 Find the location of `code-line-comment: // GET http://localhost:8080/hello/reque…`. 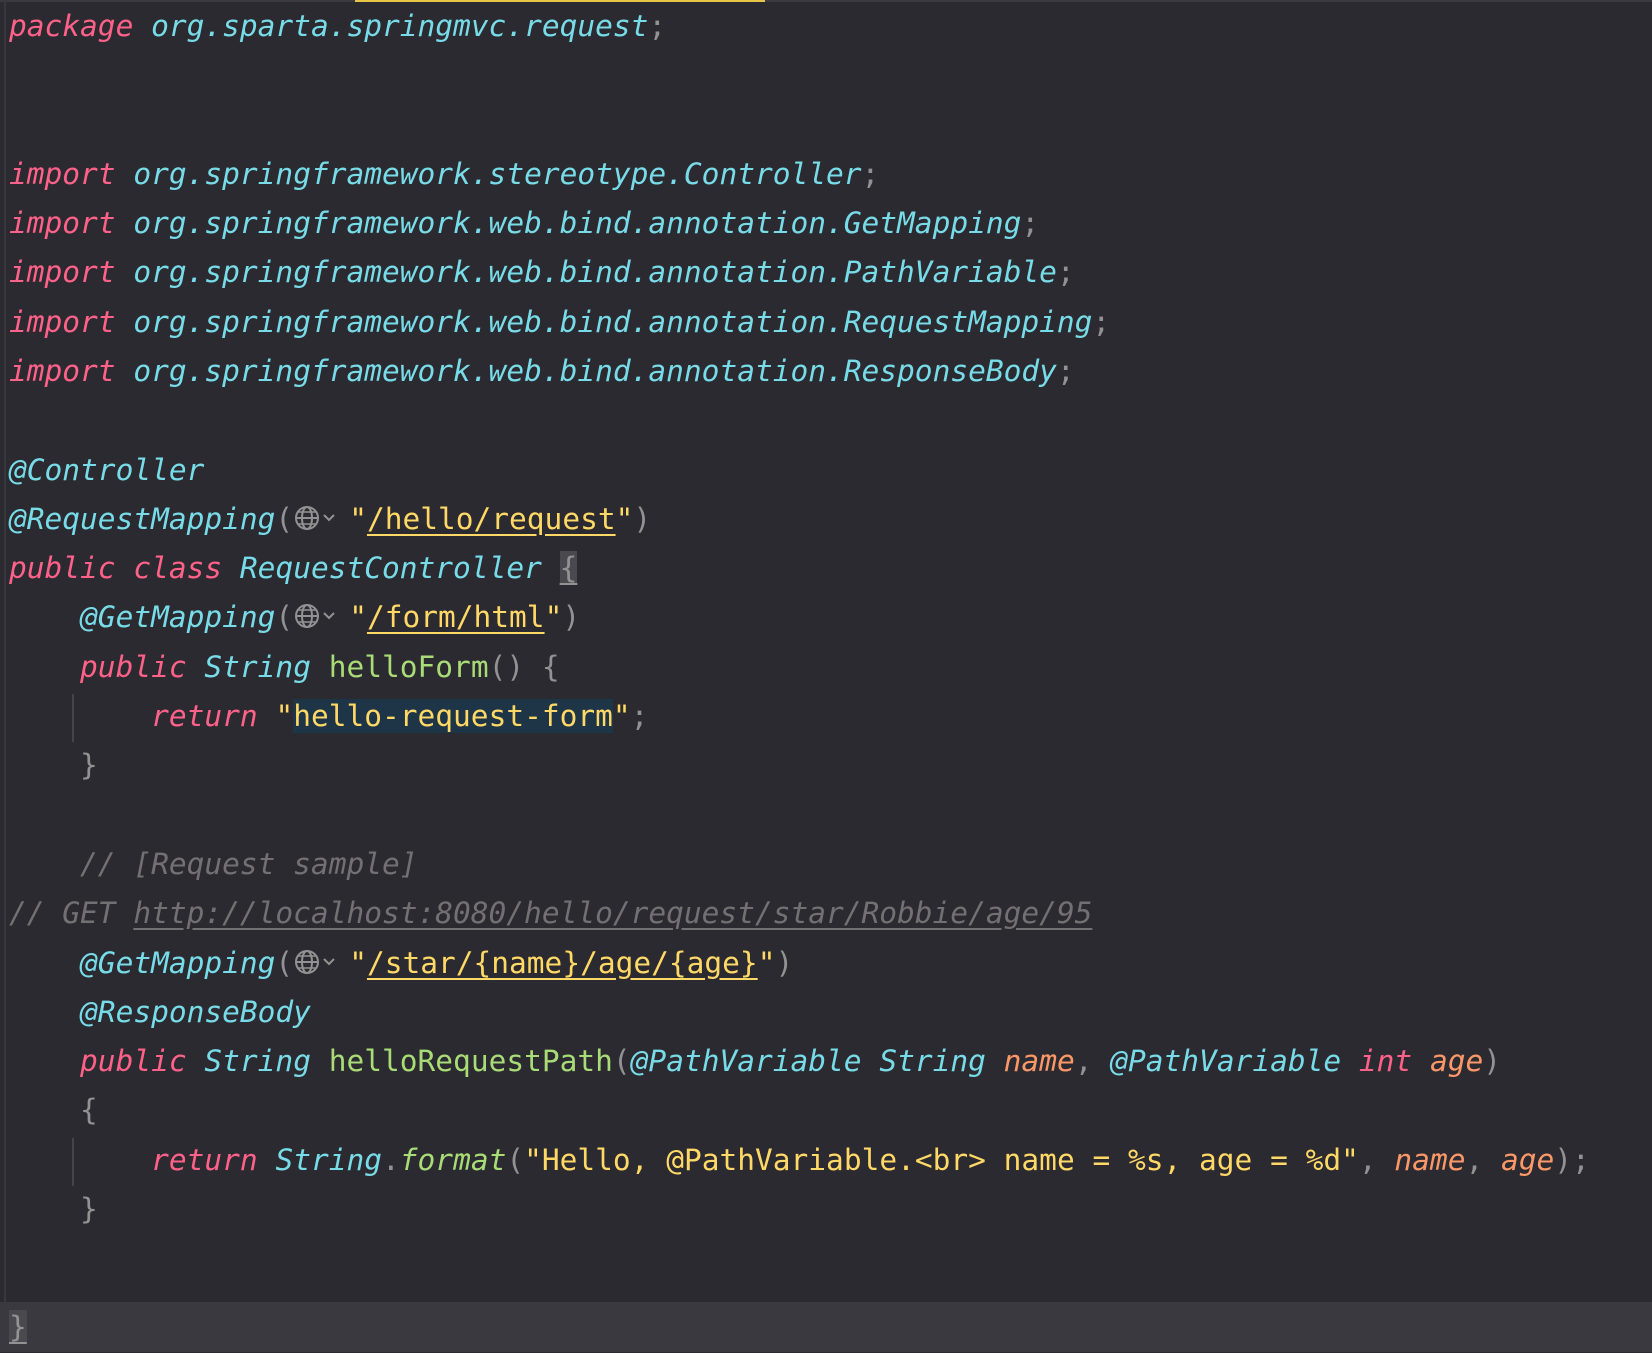

code-line-comment: // GET http://localhost:8080/hello/reque… is located at coordinates (550, 913).